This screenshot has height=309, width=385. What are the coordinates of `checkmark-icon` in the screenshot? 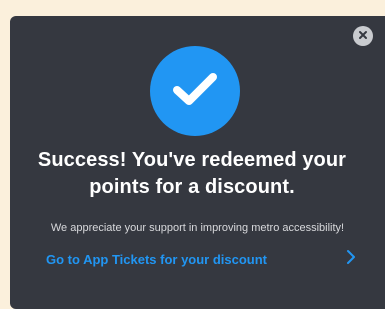 It's located at (195, 91).